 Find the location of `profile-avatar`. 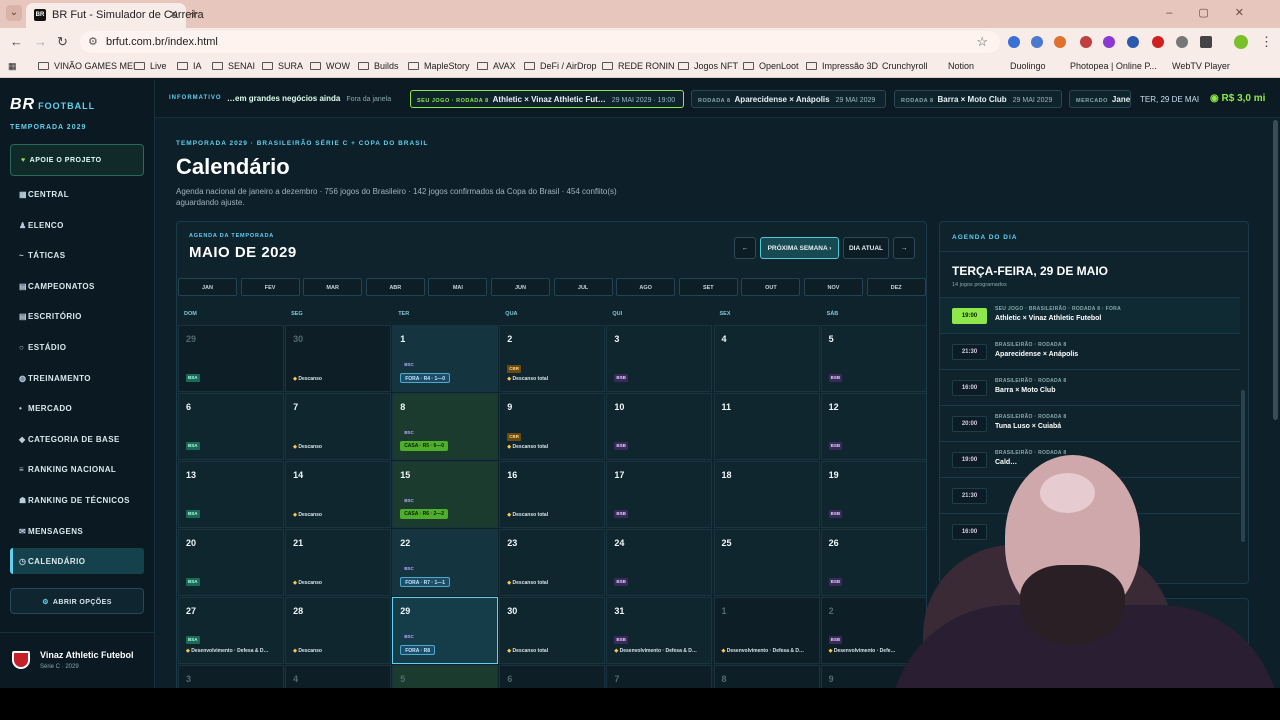

profile-avatar is located at coordinates (1241, 42).